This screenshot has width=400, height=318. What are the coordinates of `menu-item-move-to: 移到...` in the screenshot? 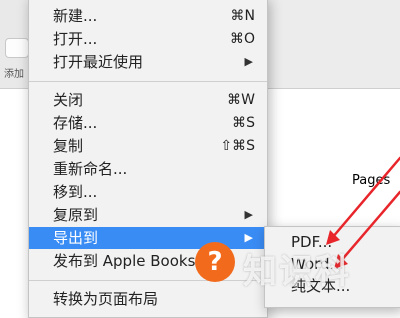 It's located at (148, 192).